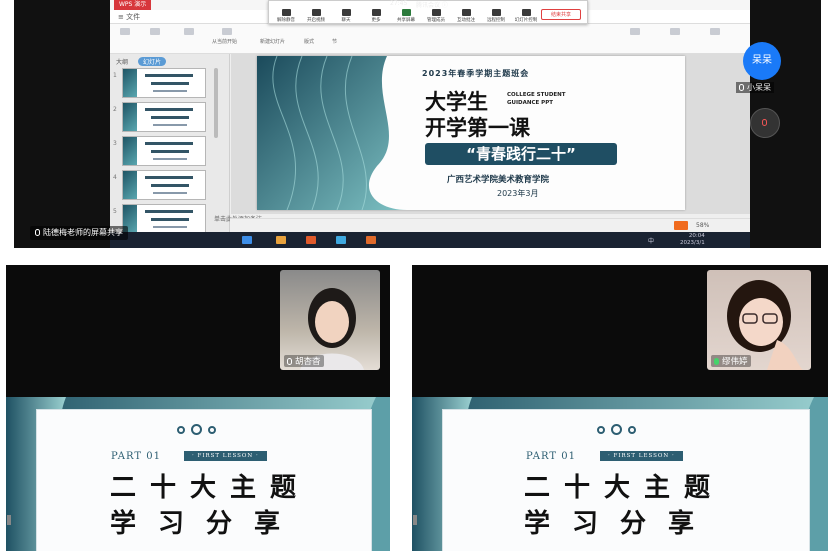 The image size is (835, 556). I want to click on format-icon, so click(227, 31).